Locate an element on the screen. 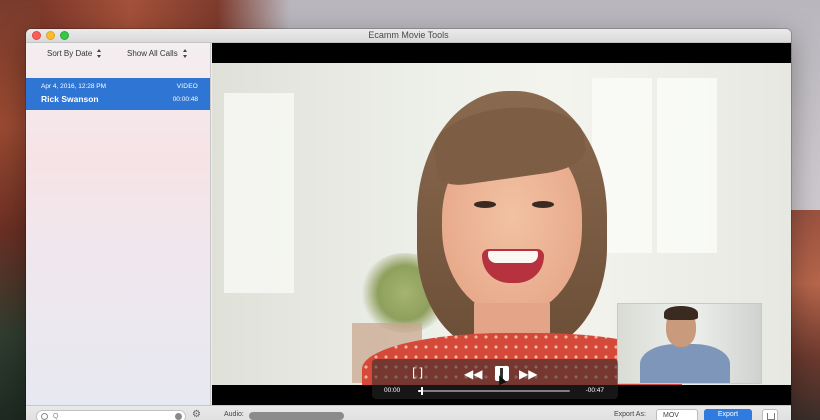 Image resolution: width=820 pixels, height=420 pixels. window-title: Ecamm Movie Tools is located at coordinates (408, 35).